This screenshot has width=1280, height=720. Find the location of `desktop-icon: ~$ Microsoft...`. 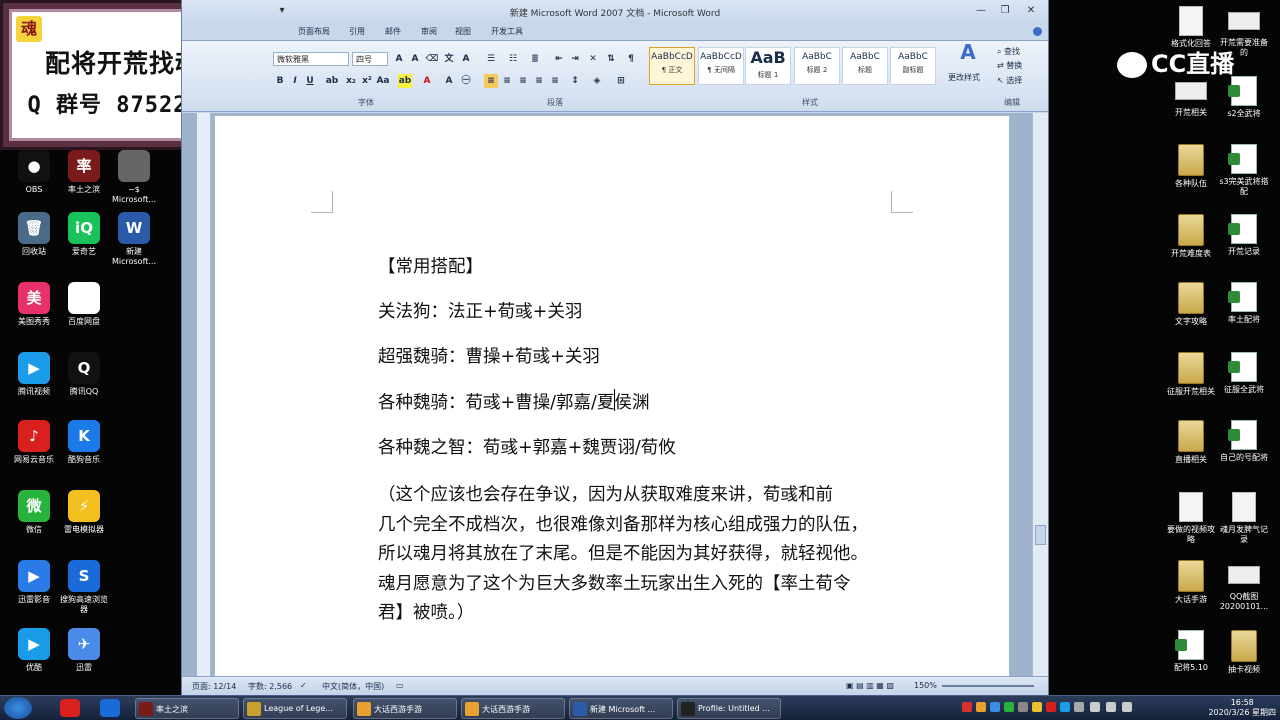

desktop-icon: ~$ Microsoft... is located at coordinates (134, 177).